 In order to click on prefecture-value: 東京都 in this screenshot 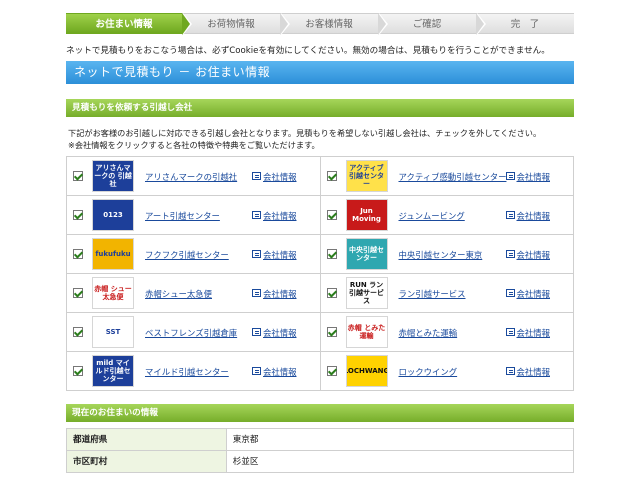, I will do `click(400, 440)`.